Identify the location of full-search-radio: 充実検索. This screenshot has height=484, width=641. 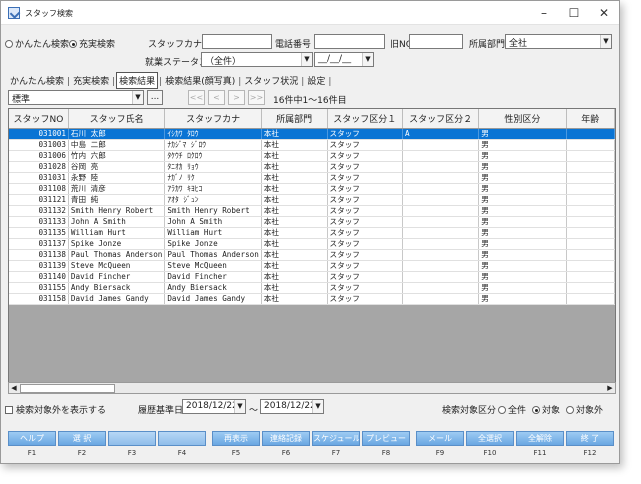
(92, 43).